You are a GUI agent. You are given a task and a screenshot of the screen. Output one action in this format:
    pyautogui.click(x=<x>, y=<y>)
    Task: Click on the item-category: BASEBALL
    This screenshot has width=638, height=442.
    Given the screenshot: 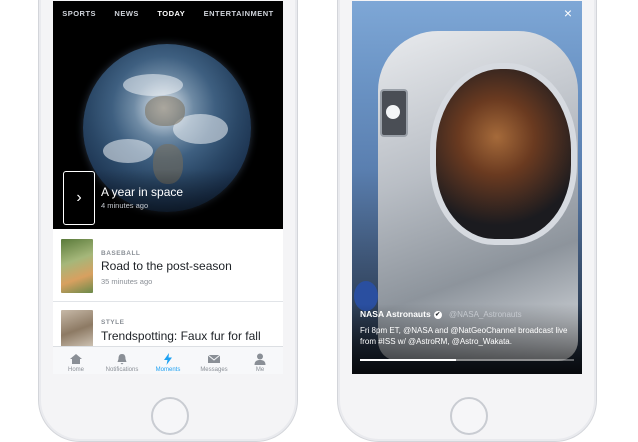 What is the action you would take?
    pyautogui.click(x=121, y=253)
    